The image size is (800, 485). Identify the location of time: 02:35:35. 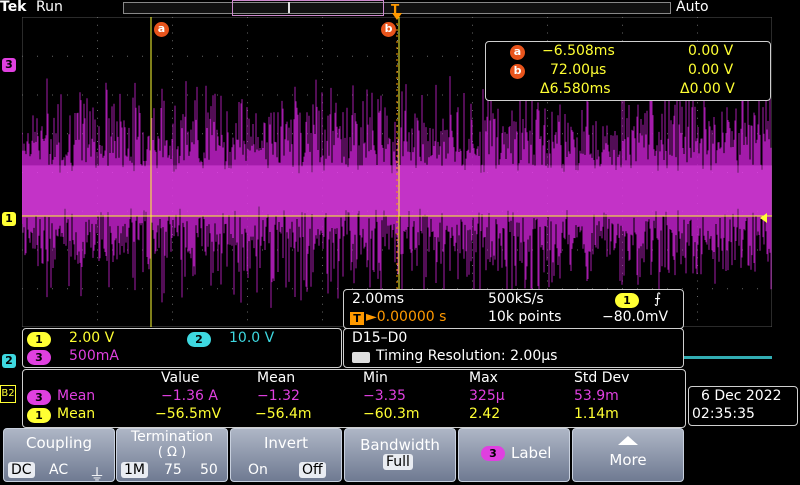
(723, 414).